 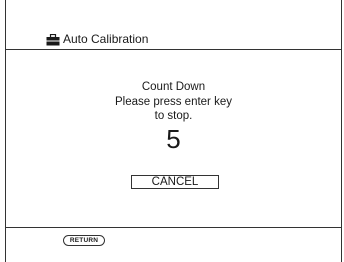 I want to click on return-button: RETURN, so click(x=84, y=240).